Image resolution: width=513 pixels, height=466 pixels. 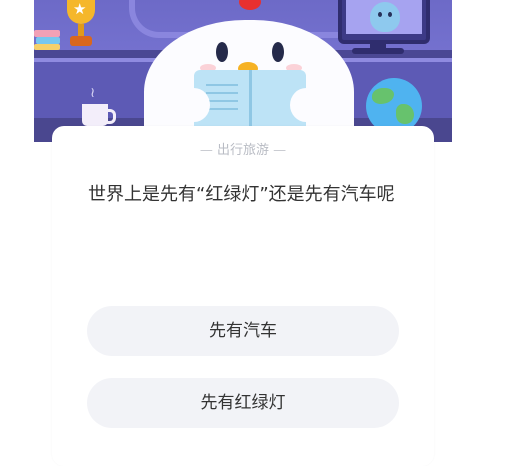 What do you see at coordinates (378, 51) in the screenshot?
I see `monitor-base` at bounding box center [378, 51].